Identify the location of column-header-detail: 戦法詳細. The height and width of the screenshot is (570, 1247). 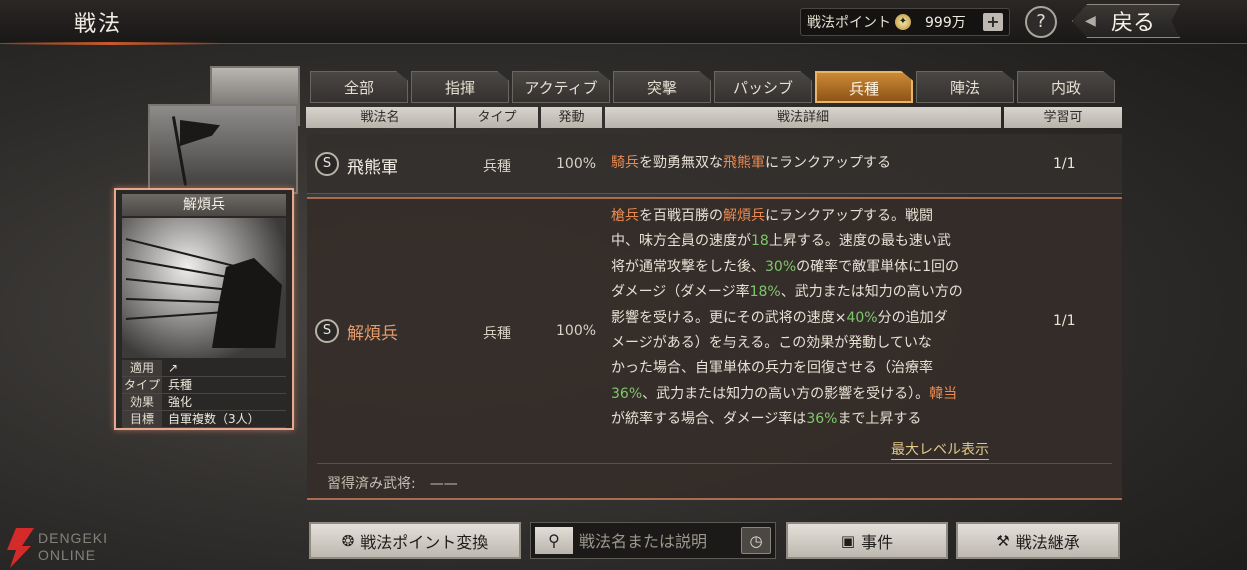
(803, 117).